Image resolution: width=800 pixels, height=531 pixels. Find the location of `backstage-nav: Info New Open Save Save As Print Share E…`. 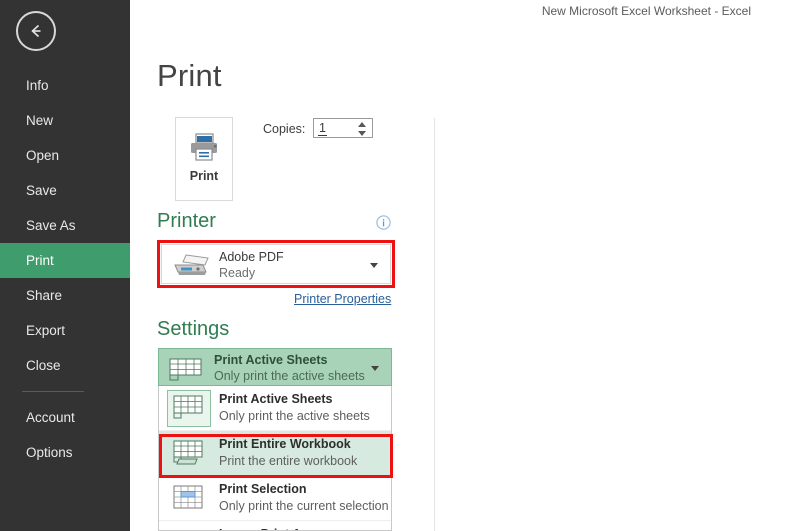

backstage-nav: Info New Open Save Save As Print Share E… is located at coordinates (65, 269).